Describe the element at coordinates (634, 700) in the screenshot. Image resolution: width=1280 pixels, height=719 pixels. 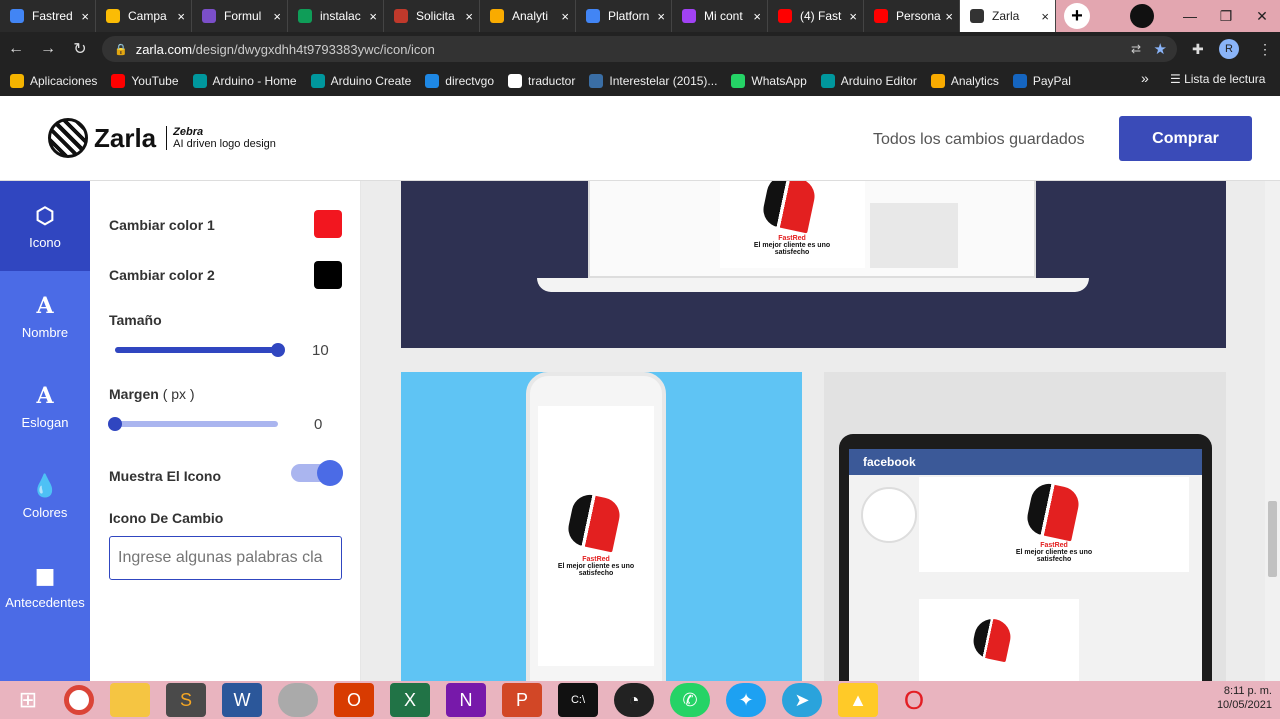
I see `speedometer-icon: ◔` at that location.